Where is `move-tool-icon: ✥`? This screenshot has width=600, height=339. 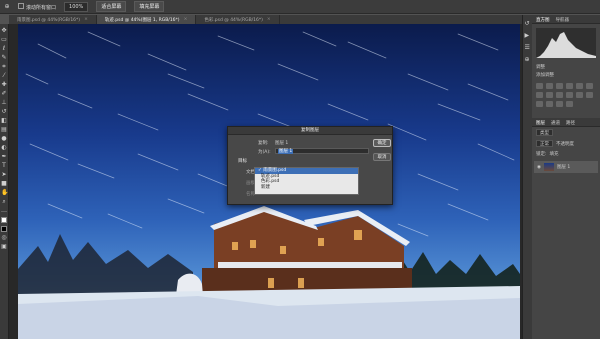
move-tool-icon: ✥ is located at coordinates (4, 31).